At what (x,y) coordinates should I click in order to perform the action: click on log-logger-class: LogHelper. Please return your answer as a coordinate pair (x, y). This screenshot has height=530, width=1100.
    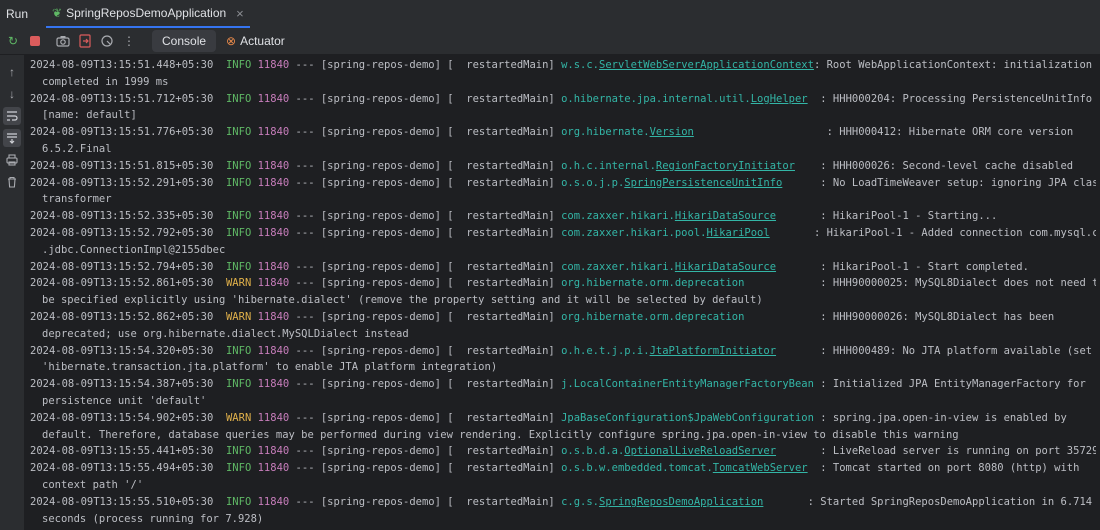
    Looking at the image, I should click on (779, 98).